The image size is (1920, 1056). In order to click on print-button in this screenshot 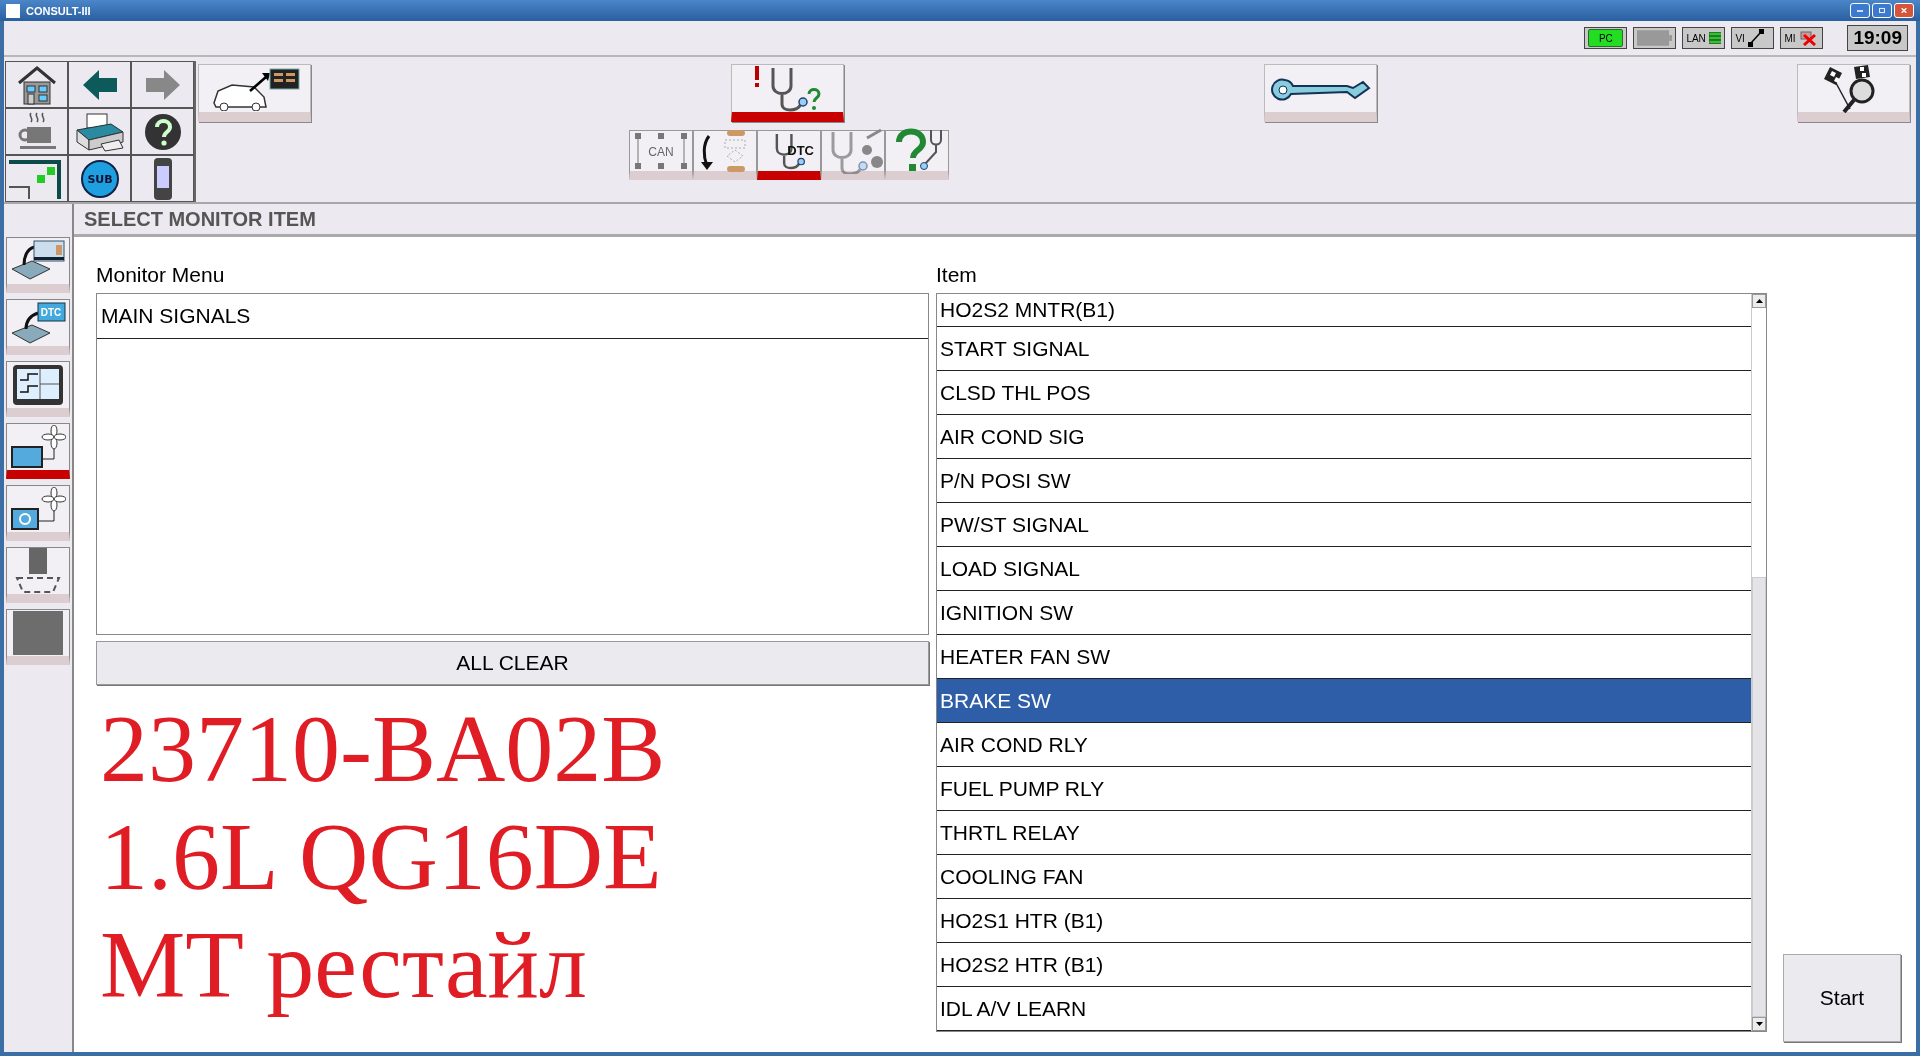, I will do `click(99, 131)`.